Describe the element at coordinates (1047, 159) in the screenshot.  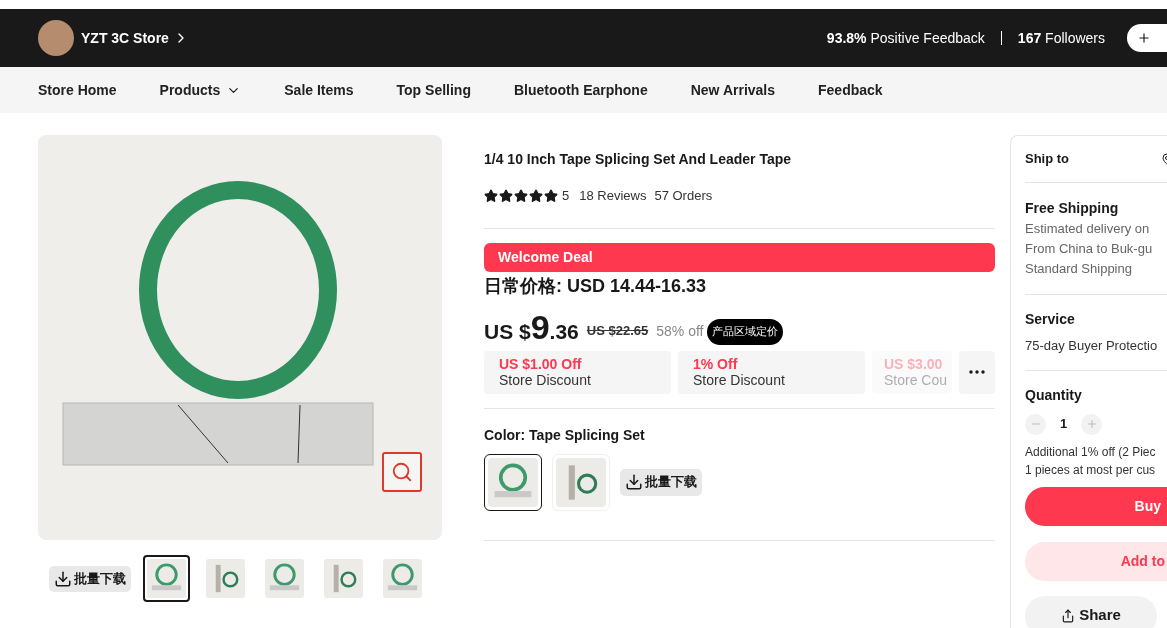
I see `ship-to-label: Ship to` at that location.